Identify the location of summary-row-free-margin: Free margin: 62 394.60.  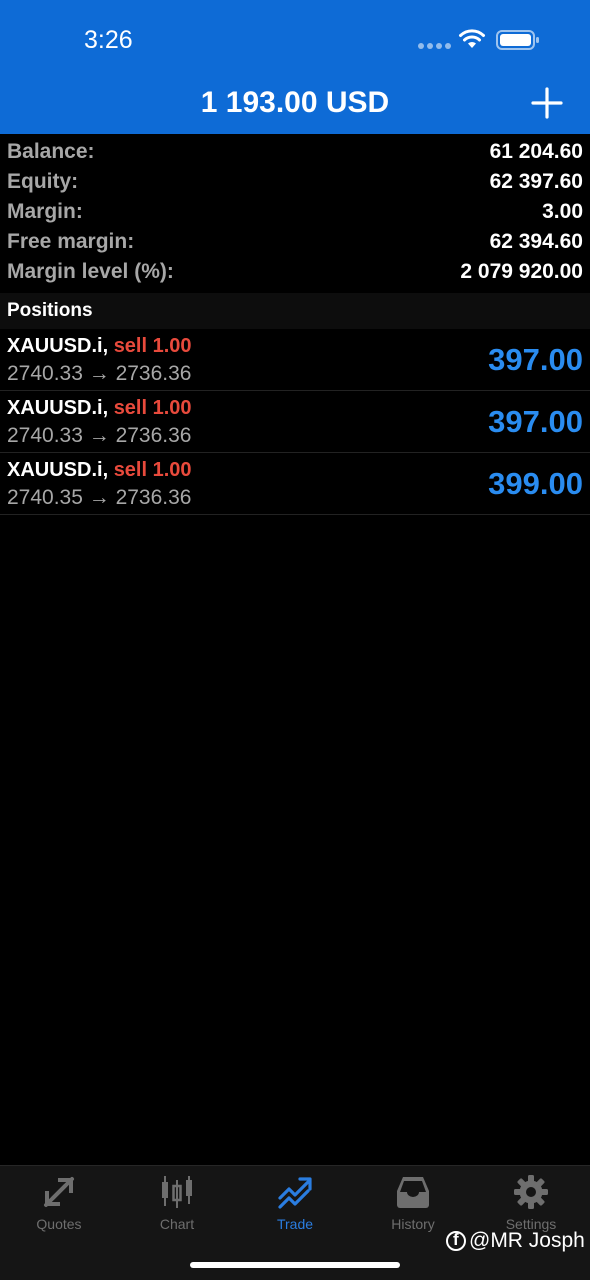
(295, 243).